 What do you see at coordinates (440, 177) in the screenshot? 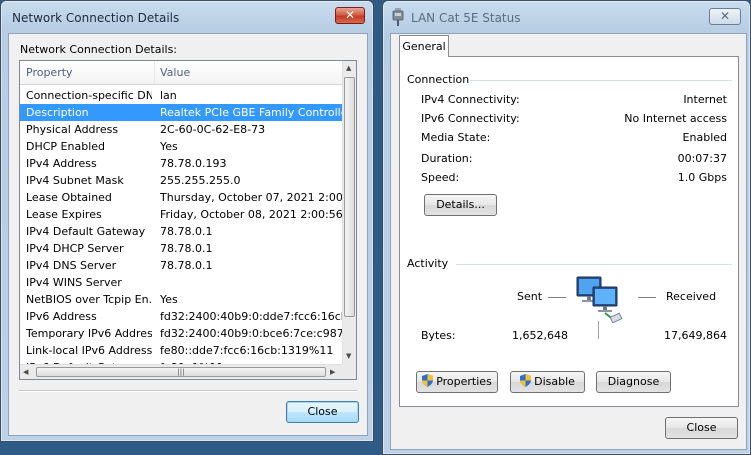
I see `speed-label: Speed:` at bounding box center [440, 177].